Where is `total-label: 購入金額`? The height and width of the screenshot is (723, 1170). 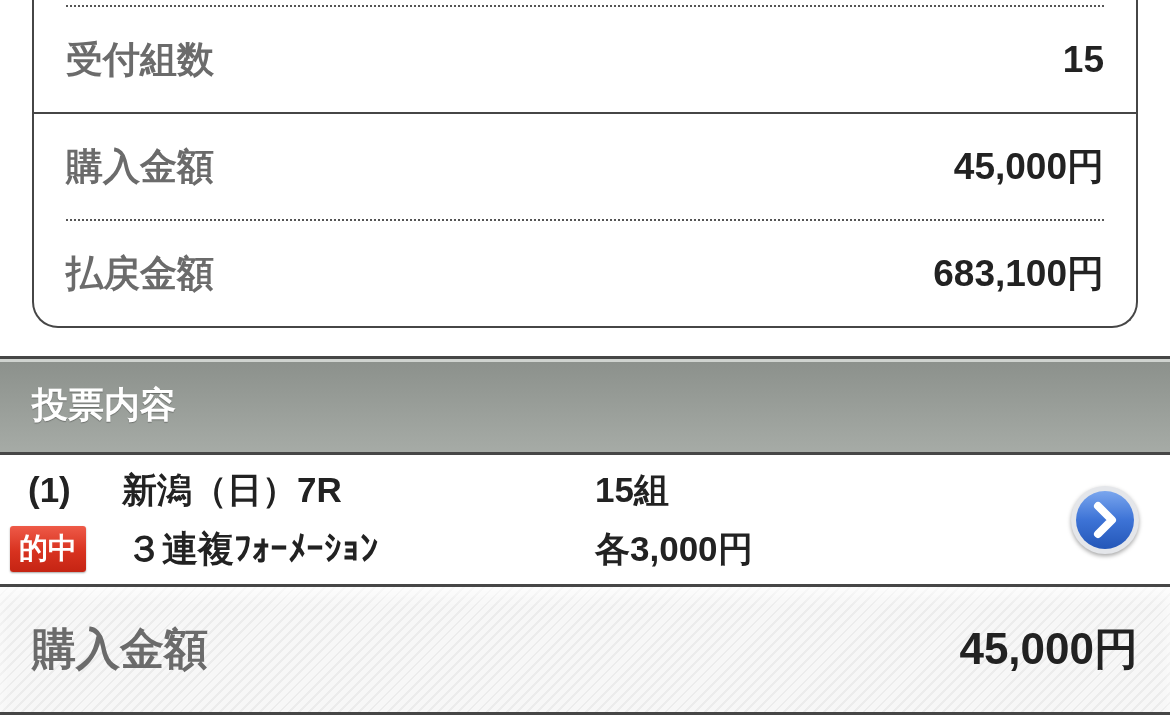
total-label: 購入金額 is located at coordinates (120, 649).